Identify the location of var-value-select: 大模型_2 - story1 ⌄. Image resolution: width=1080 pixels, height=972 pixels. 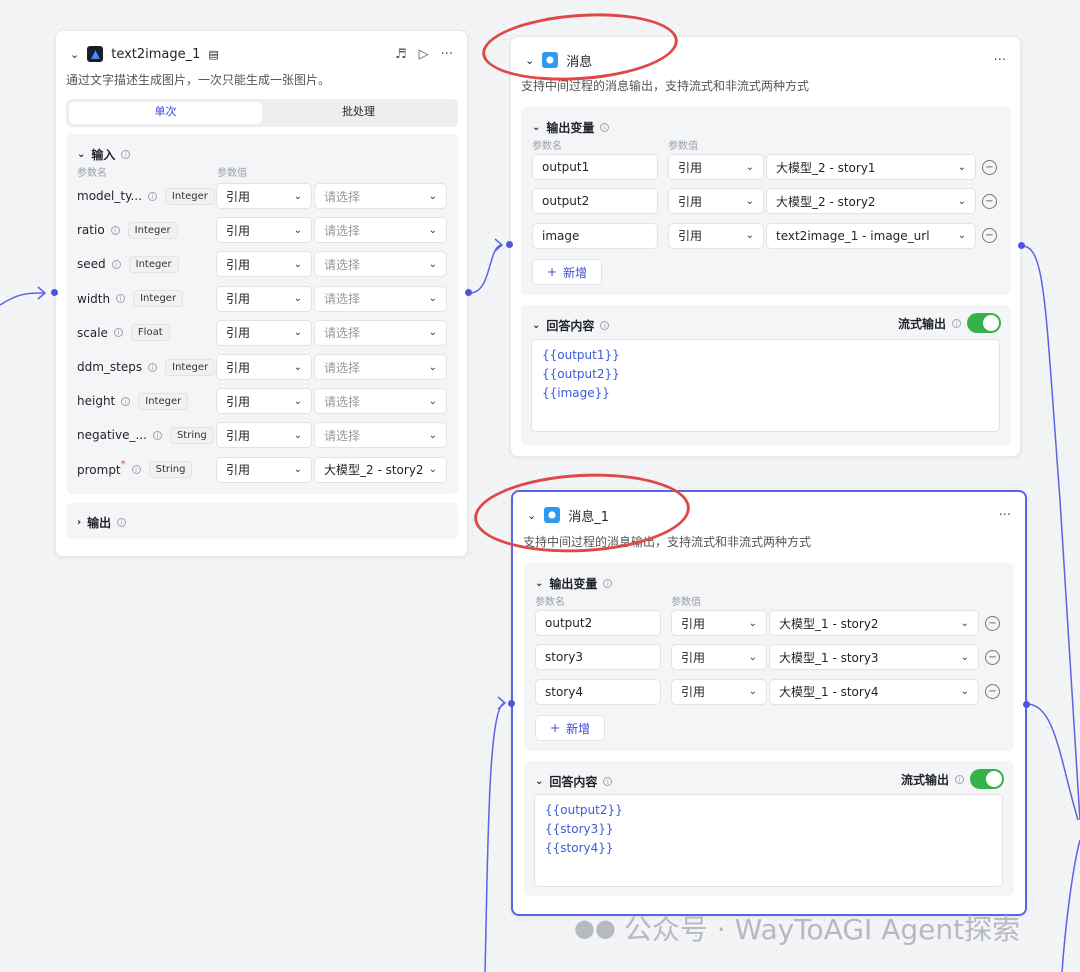
(871, 167).